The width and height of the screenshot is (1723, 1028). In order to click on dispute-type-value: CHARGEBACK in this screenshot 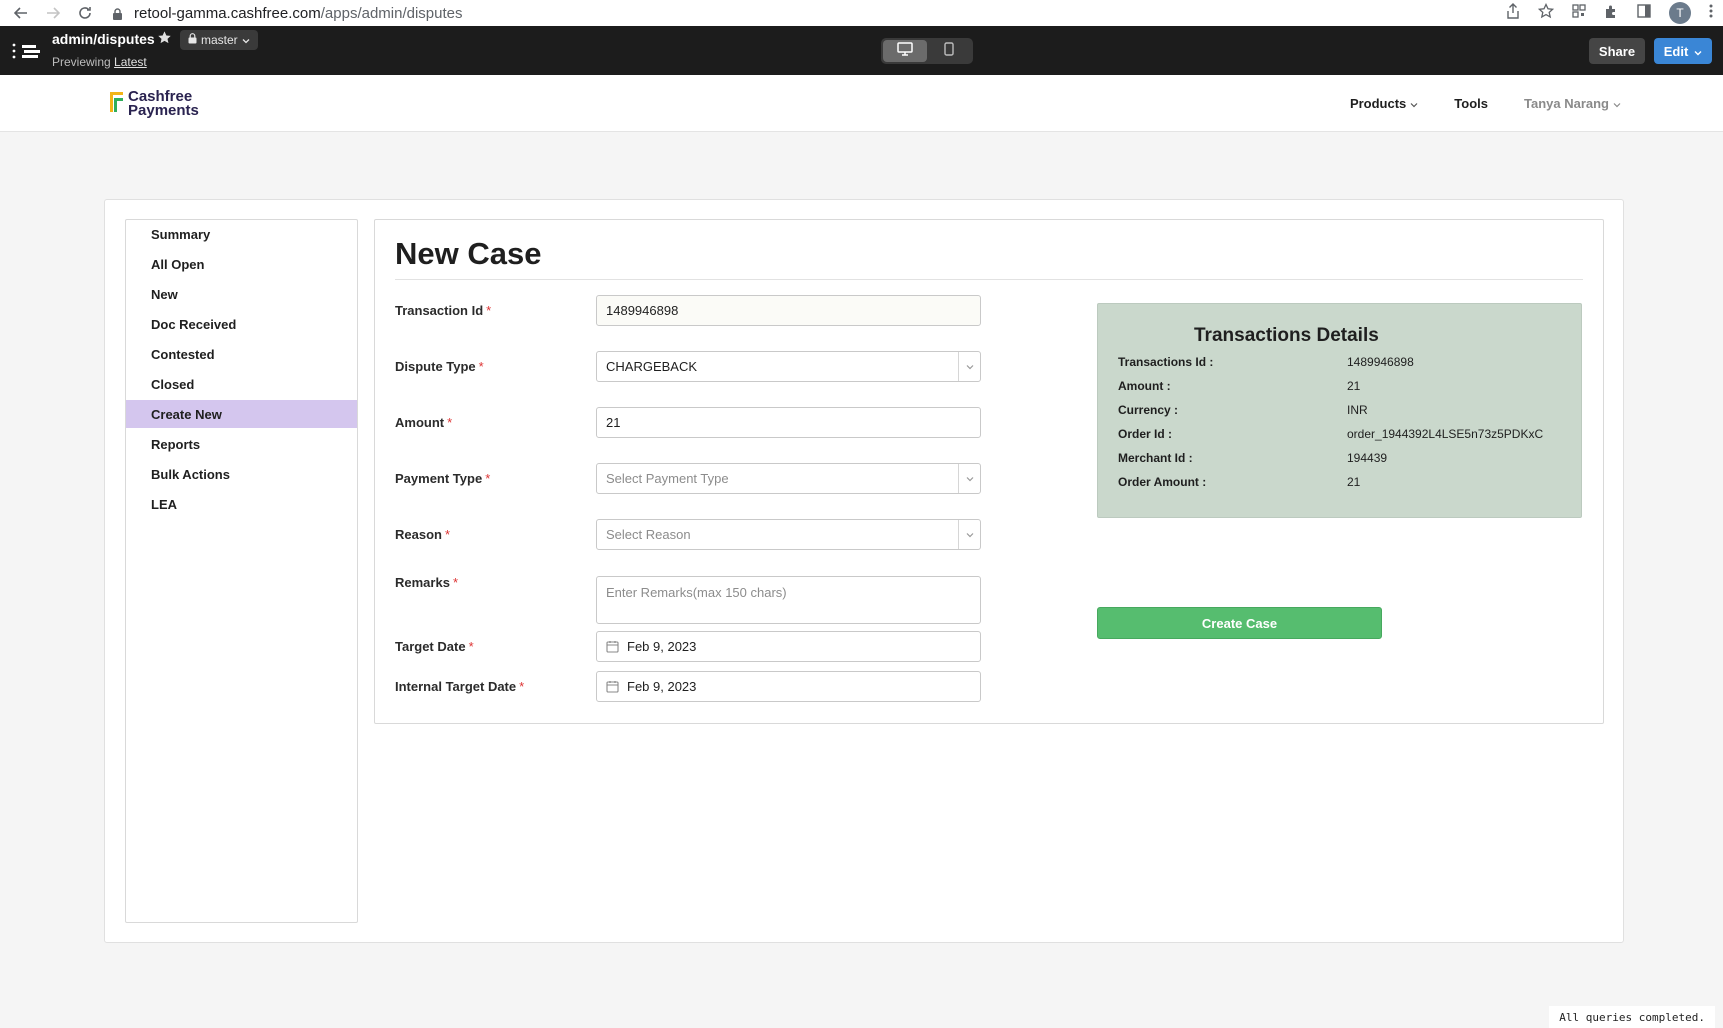, I will do `click(652, 366)`.